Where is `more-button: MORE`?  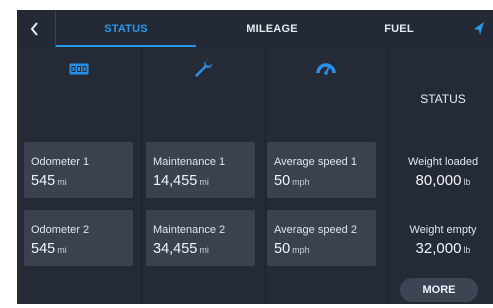 more-button: MORE is located at coordinates (439, 290).